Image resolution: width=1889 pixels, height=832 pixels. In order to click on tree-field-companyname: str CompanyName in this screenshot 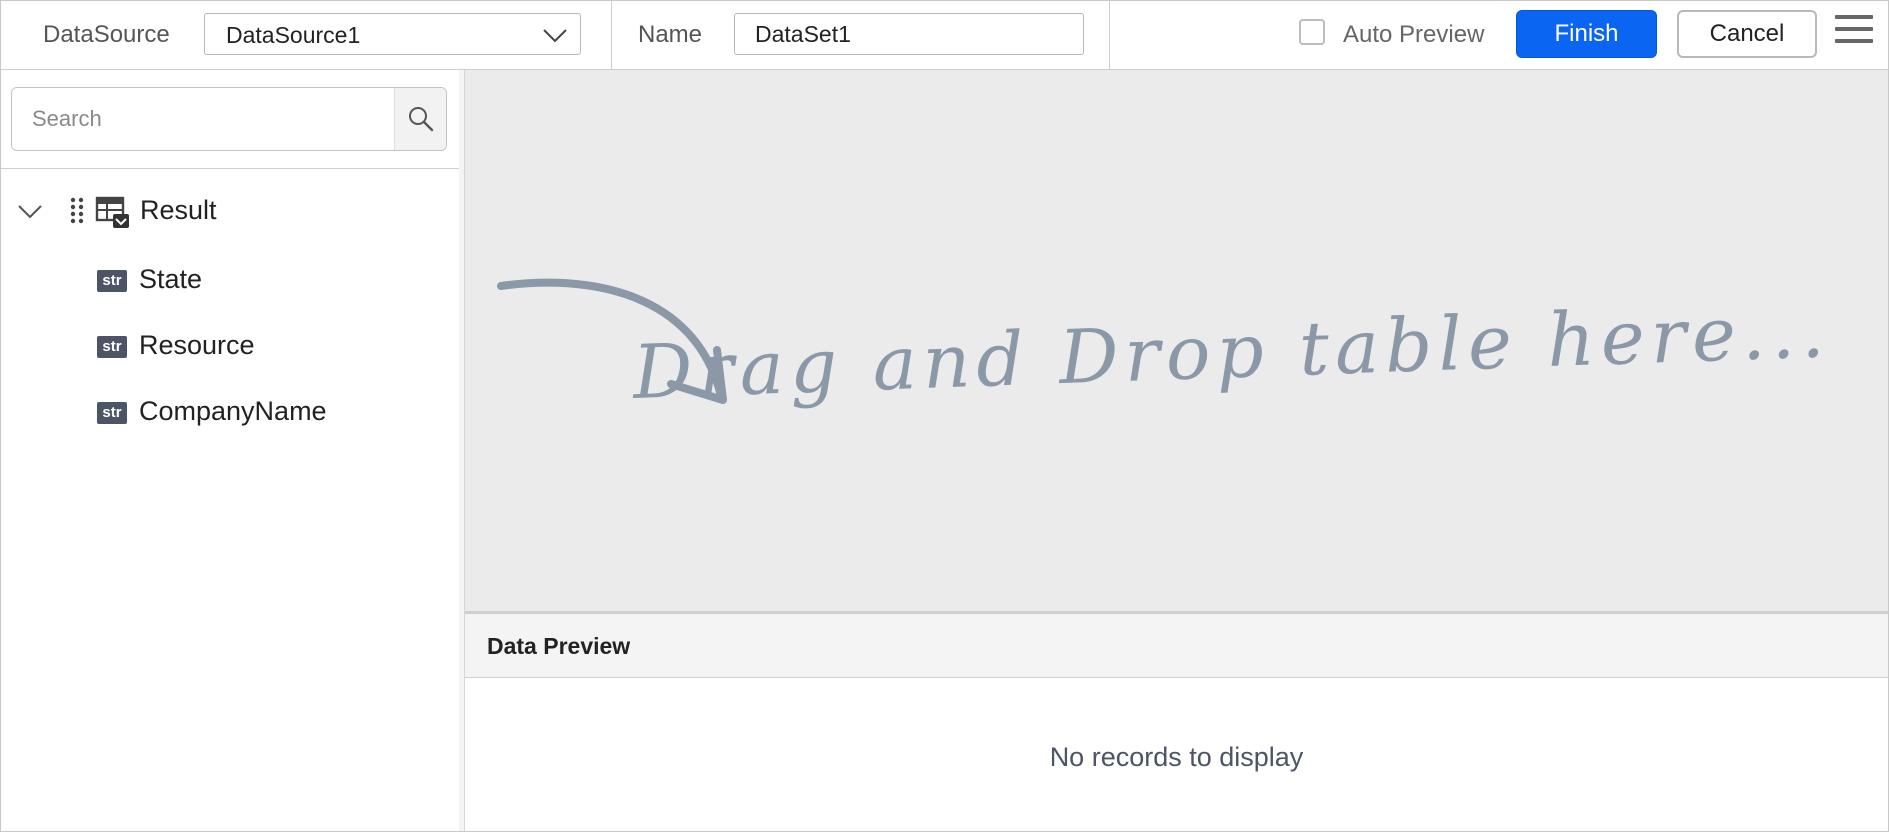, I will do `click(230, 414)`.